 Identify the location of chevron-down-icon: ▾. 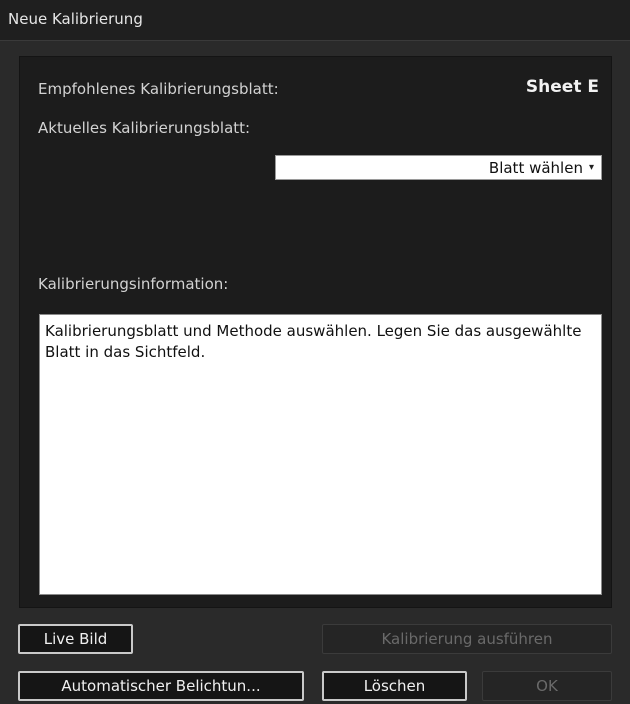
(591, 167).